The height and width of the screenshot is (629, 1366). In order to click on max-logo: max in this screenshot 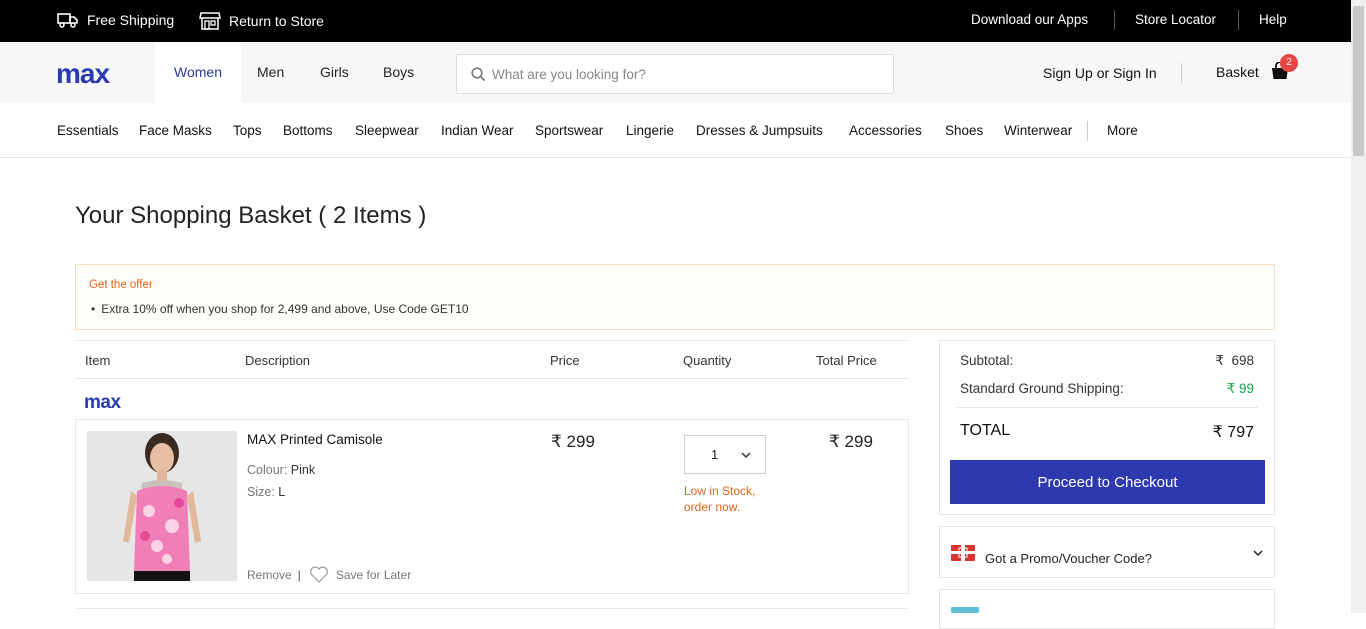, I will do `click(83, 74)`.